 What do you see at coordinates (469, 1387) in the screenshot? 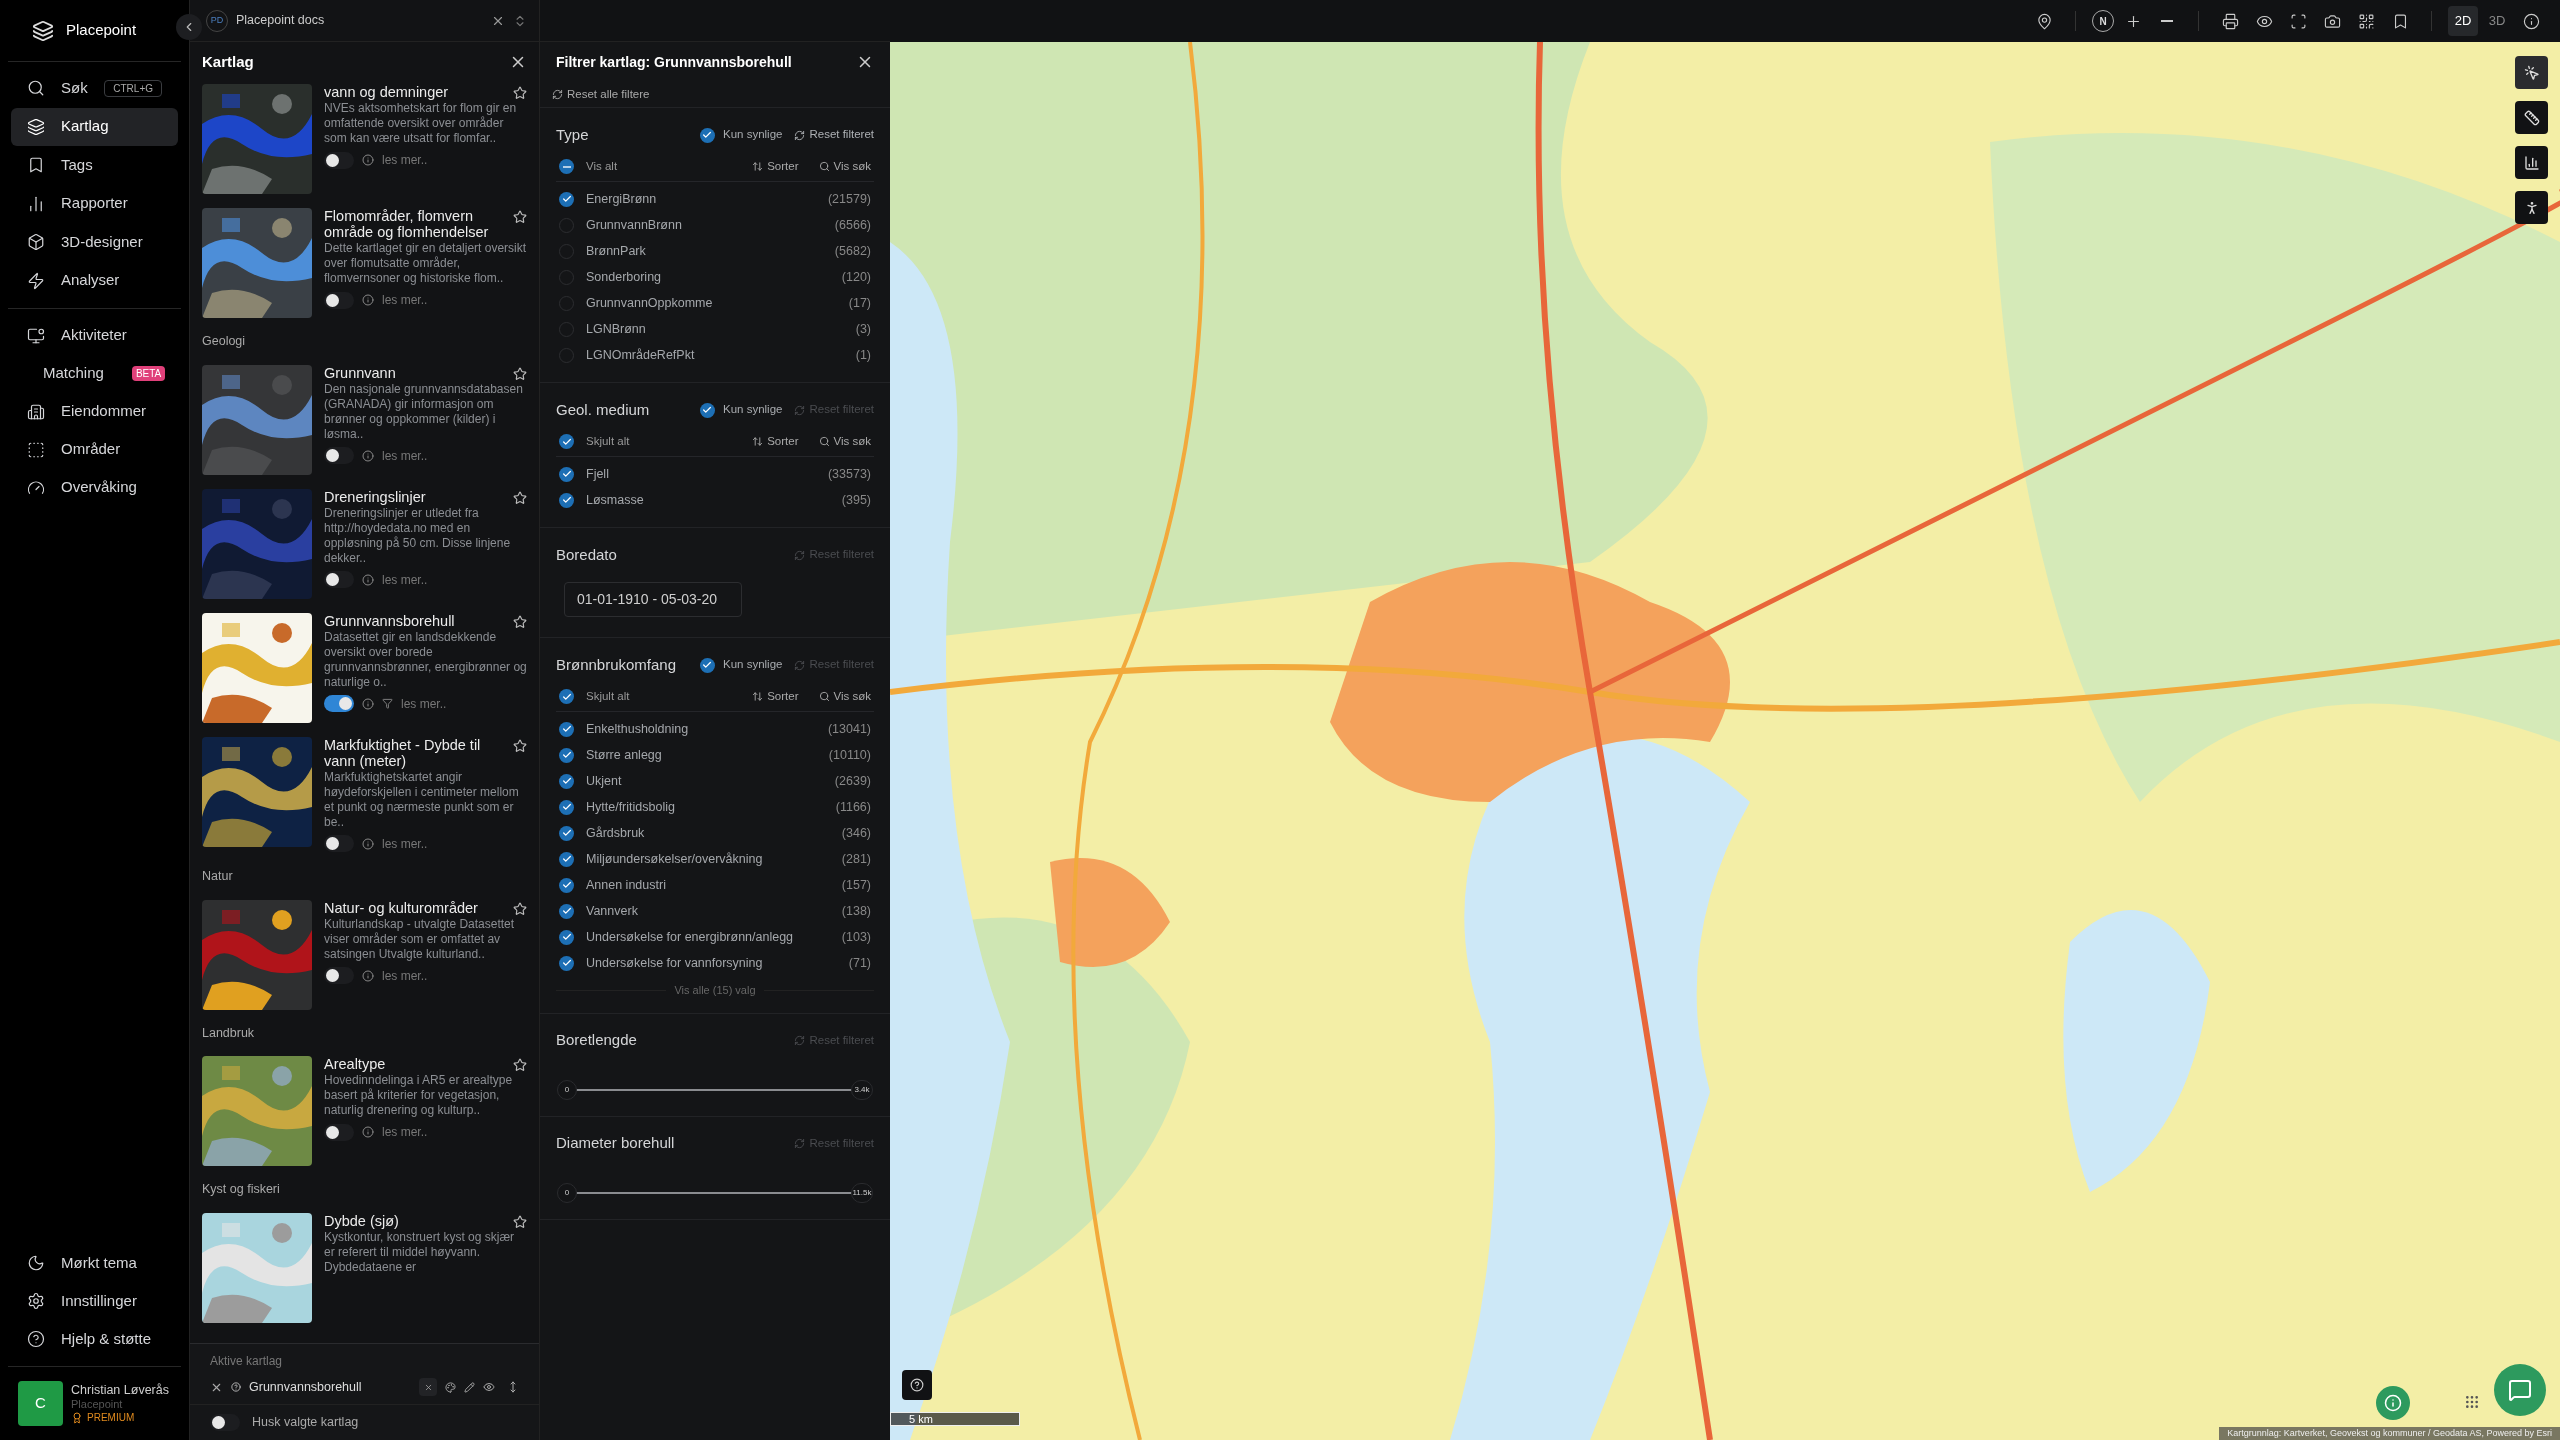
I see `pencil-icon` at bounding box center [469, 1387].